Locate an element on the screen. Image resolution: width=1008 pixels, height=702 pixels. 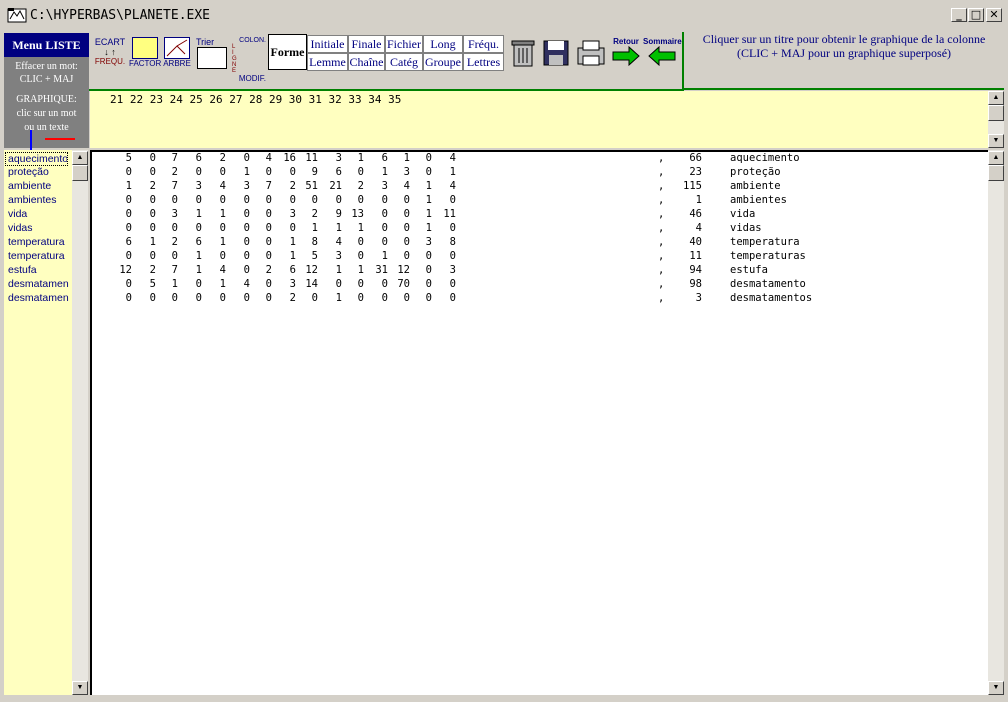
table-cell: 7 is located at coordinates (268, 186).